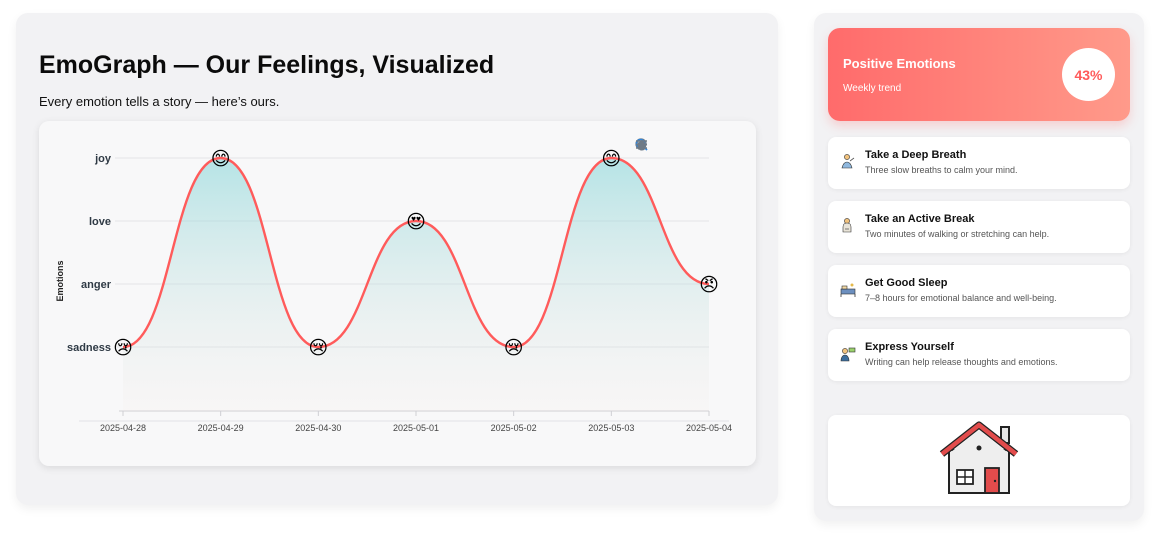 Image resolution: width=1157 pixels, height=543 pixels. What do you see at coordinates (709, 428) in the screenshot?
I see `x-tick-label: 2025-05-04` at bounding box center [709, 428].